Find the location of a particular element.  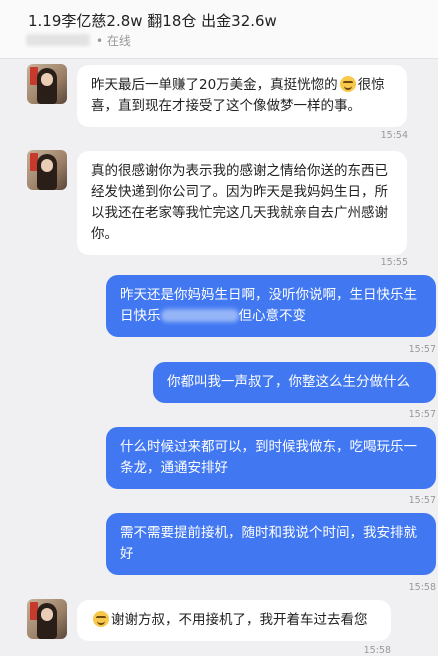

message-timestamp: 15:54 is located at coordinates (394, 135).